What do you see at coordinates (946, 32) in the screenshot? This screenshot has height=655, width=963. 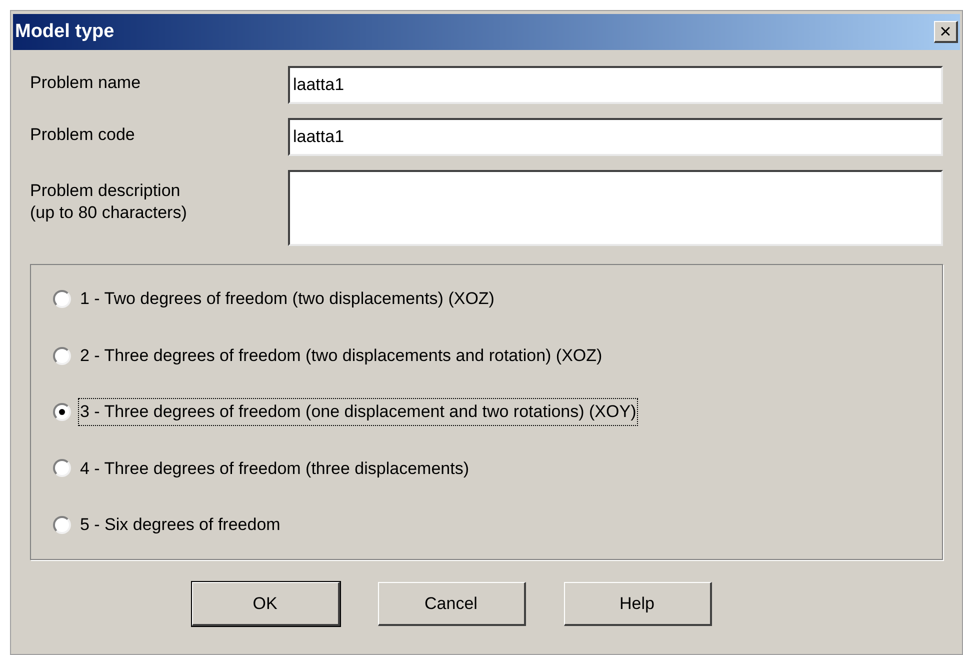 I see `close-button: ×` at bounding box center [946, 32].